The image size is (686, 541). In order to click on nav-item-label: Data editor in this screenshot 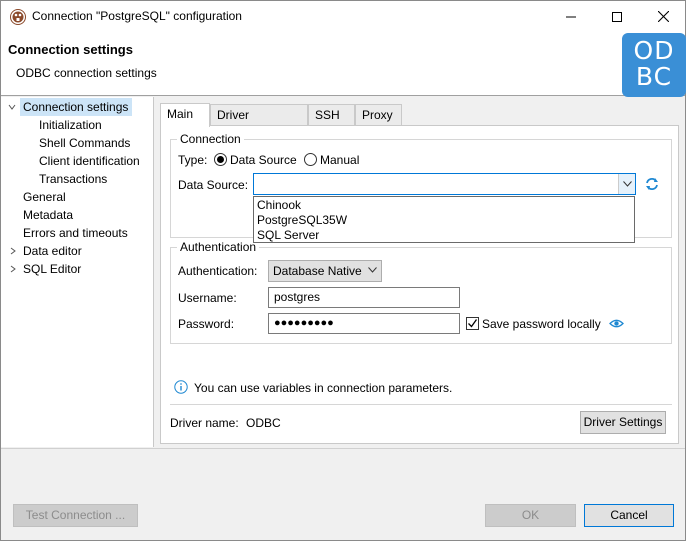, I will do `click(52, 251)`.